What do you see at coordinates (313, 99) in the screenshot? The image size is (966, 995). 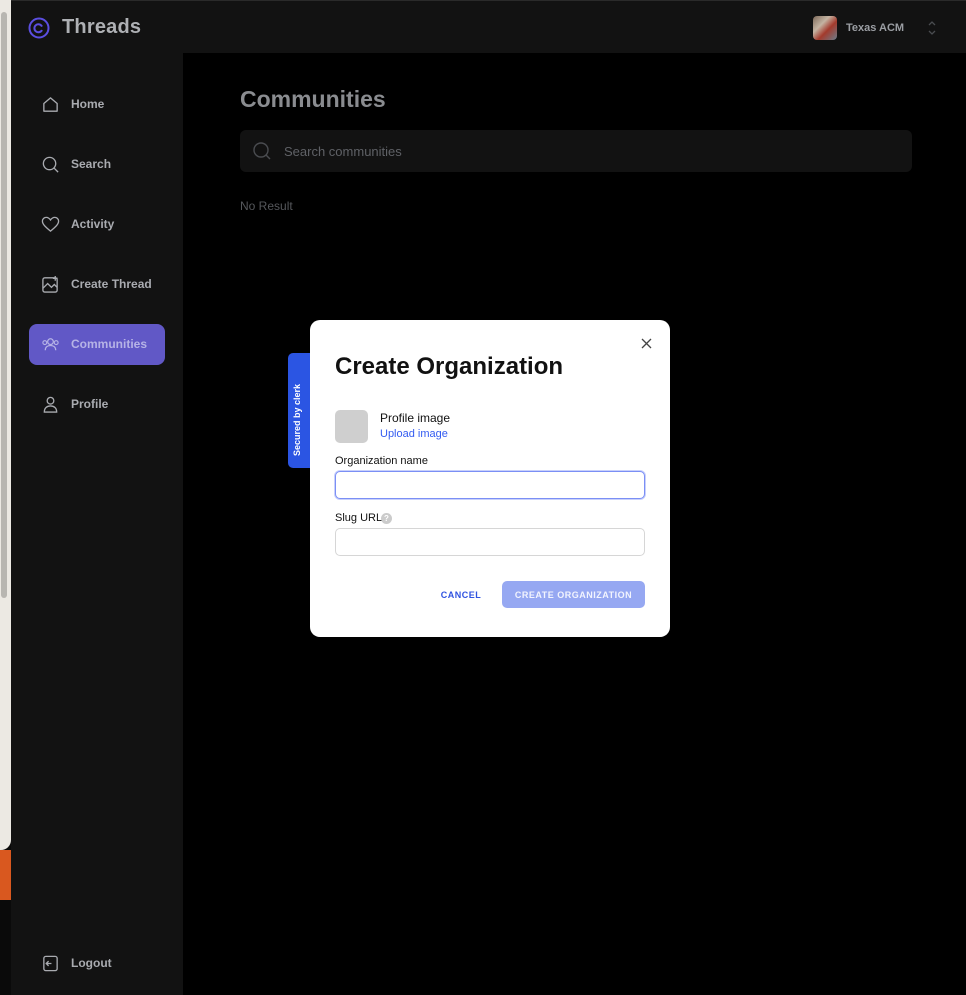 I see `page-title: Communities` at bounding box center [313, 99].